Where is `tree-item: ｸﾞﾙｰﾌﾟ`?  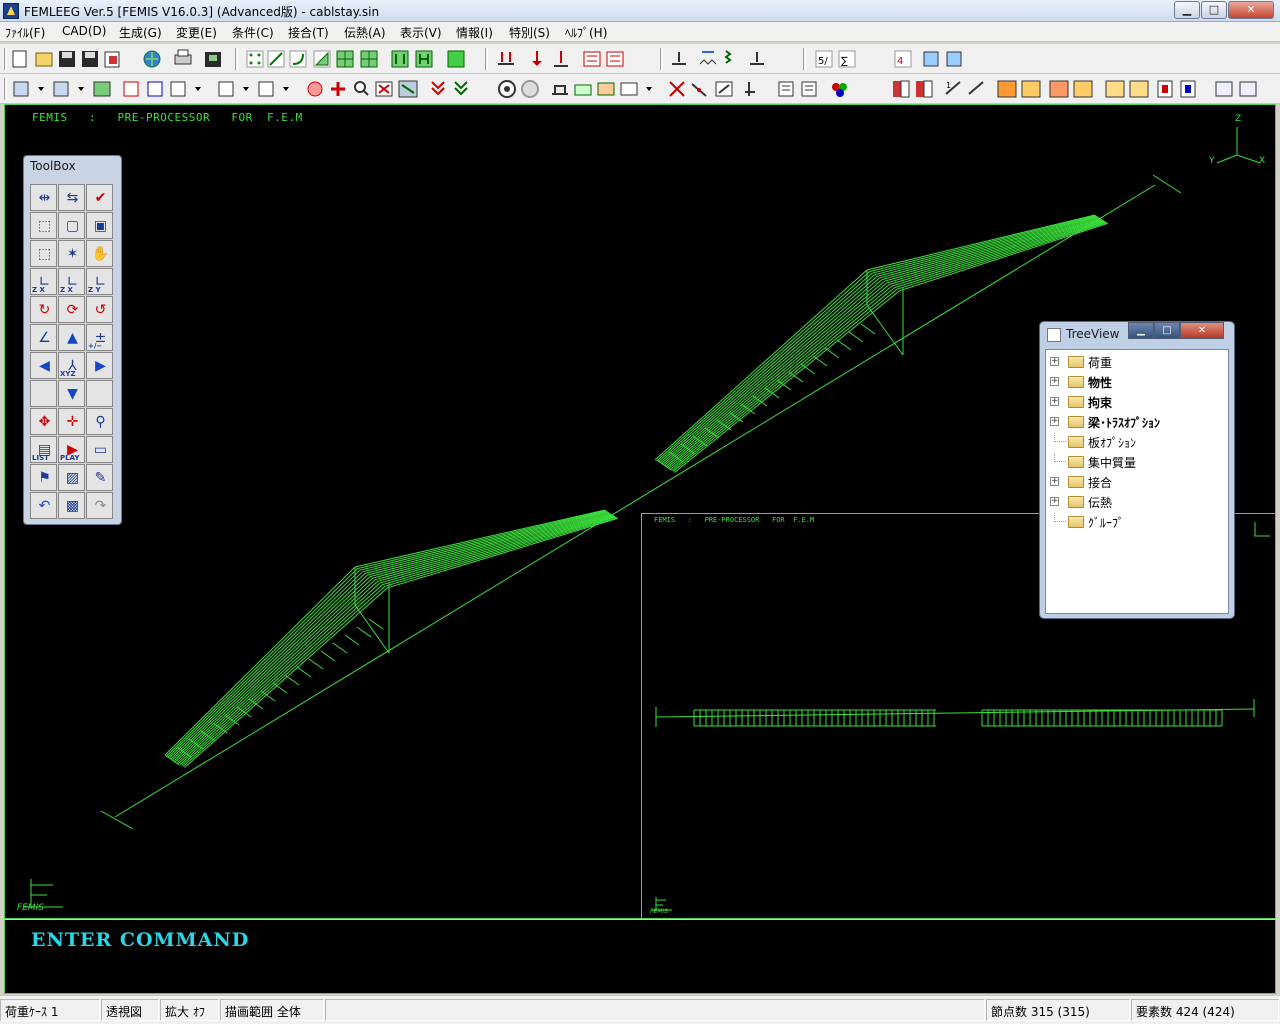 tree-item: ｸﾞﾙｰﾌﾟ is located at coordinates (1138, 522).